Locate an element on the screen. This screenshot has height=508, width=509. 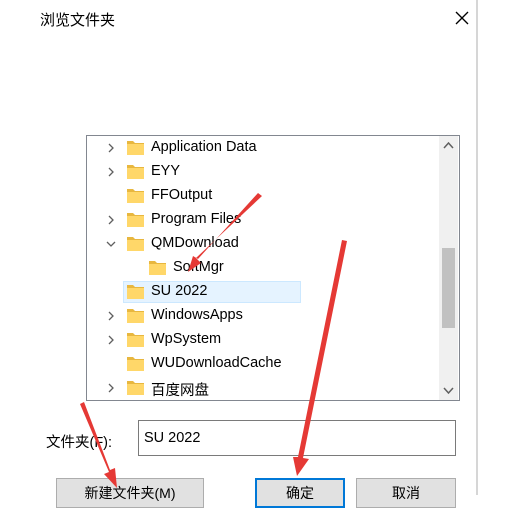
selection-highlight is located at coordinates (212, 292).